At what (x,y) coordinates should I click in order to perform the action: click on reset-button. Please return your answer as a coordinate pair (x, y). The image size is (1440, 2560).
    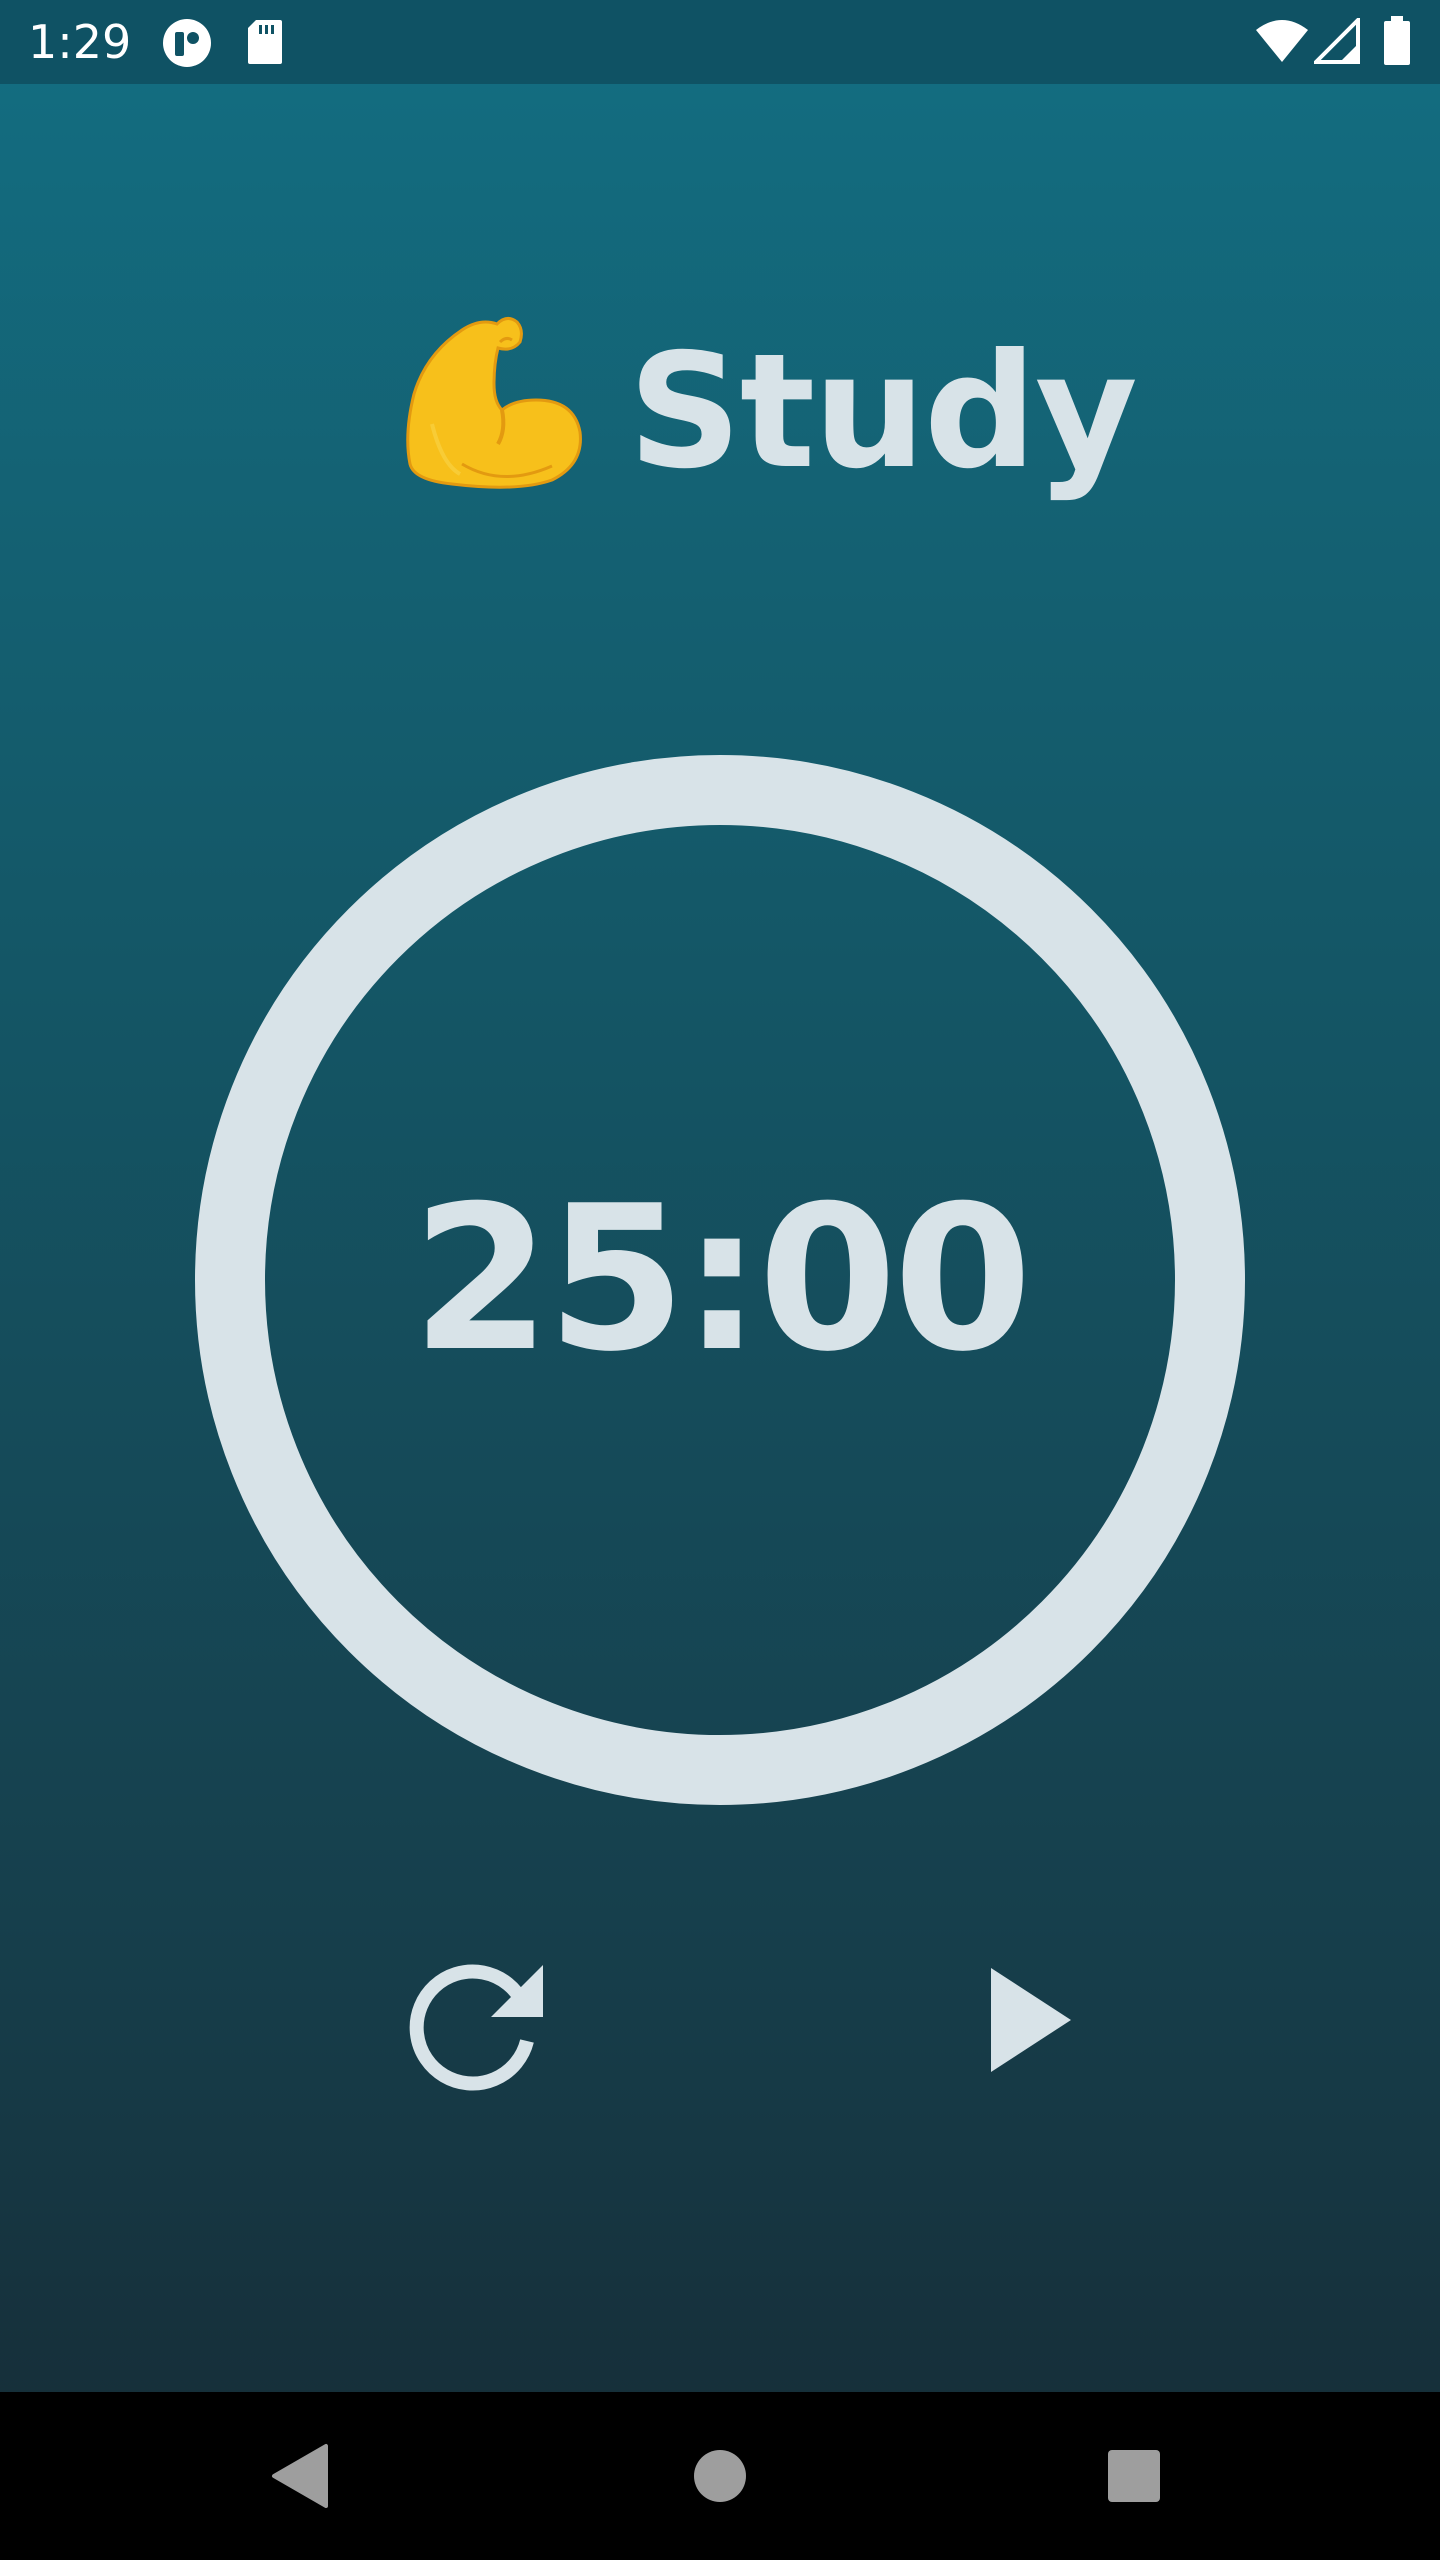
    Looking at the image, I should click on (480, 2020).